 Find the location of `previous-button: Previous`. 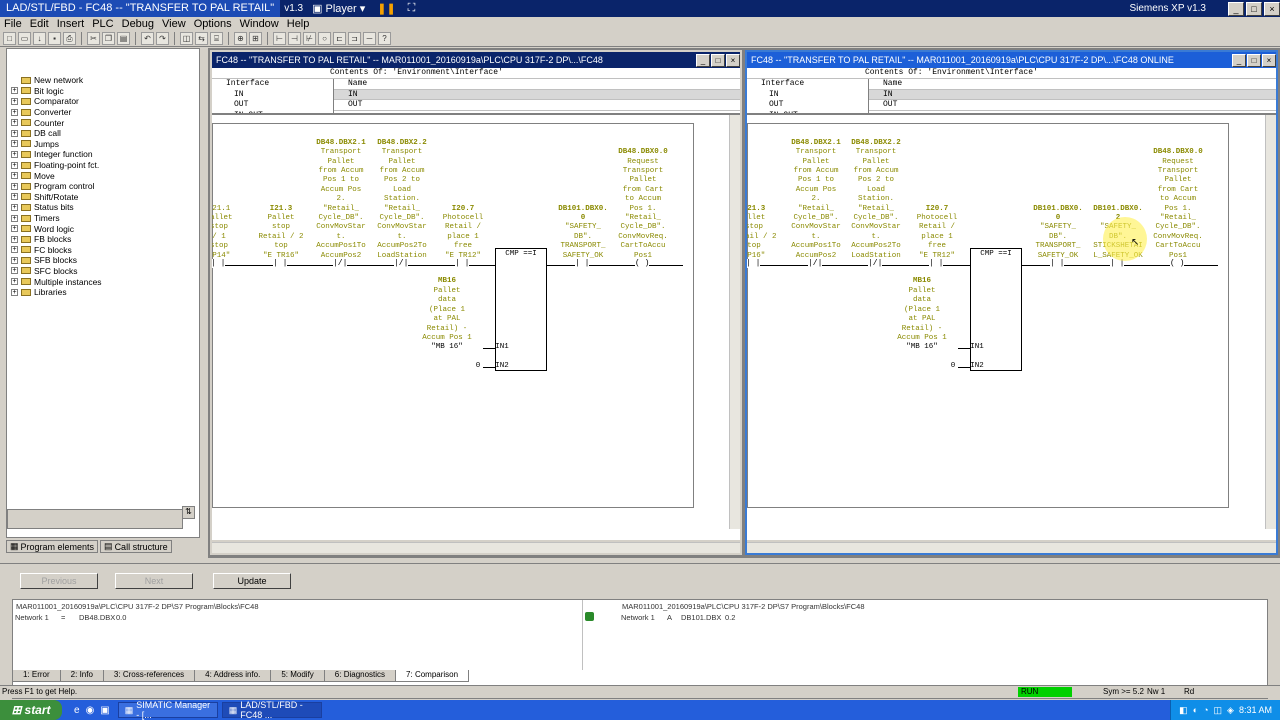

previous-button: Previous is located at coordinates (59, 581).